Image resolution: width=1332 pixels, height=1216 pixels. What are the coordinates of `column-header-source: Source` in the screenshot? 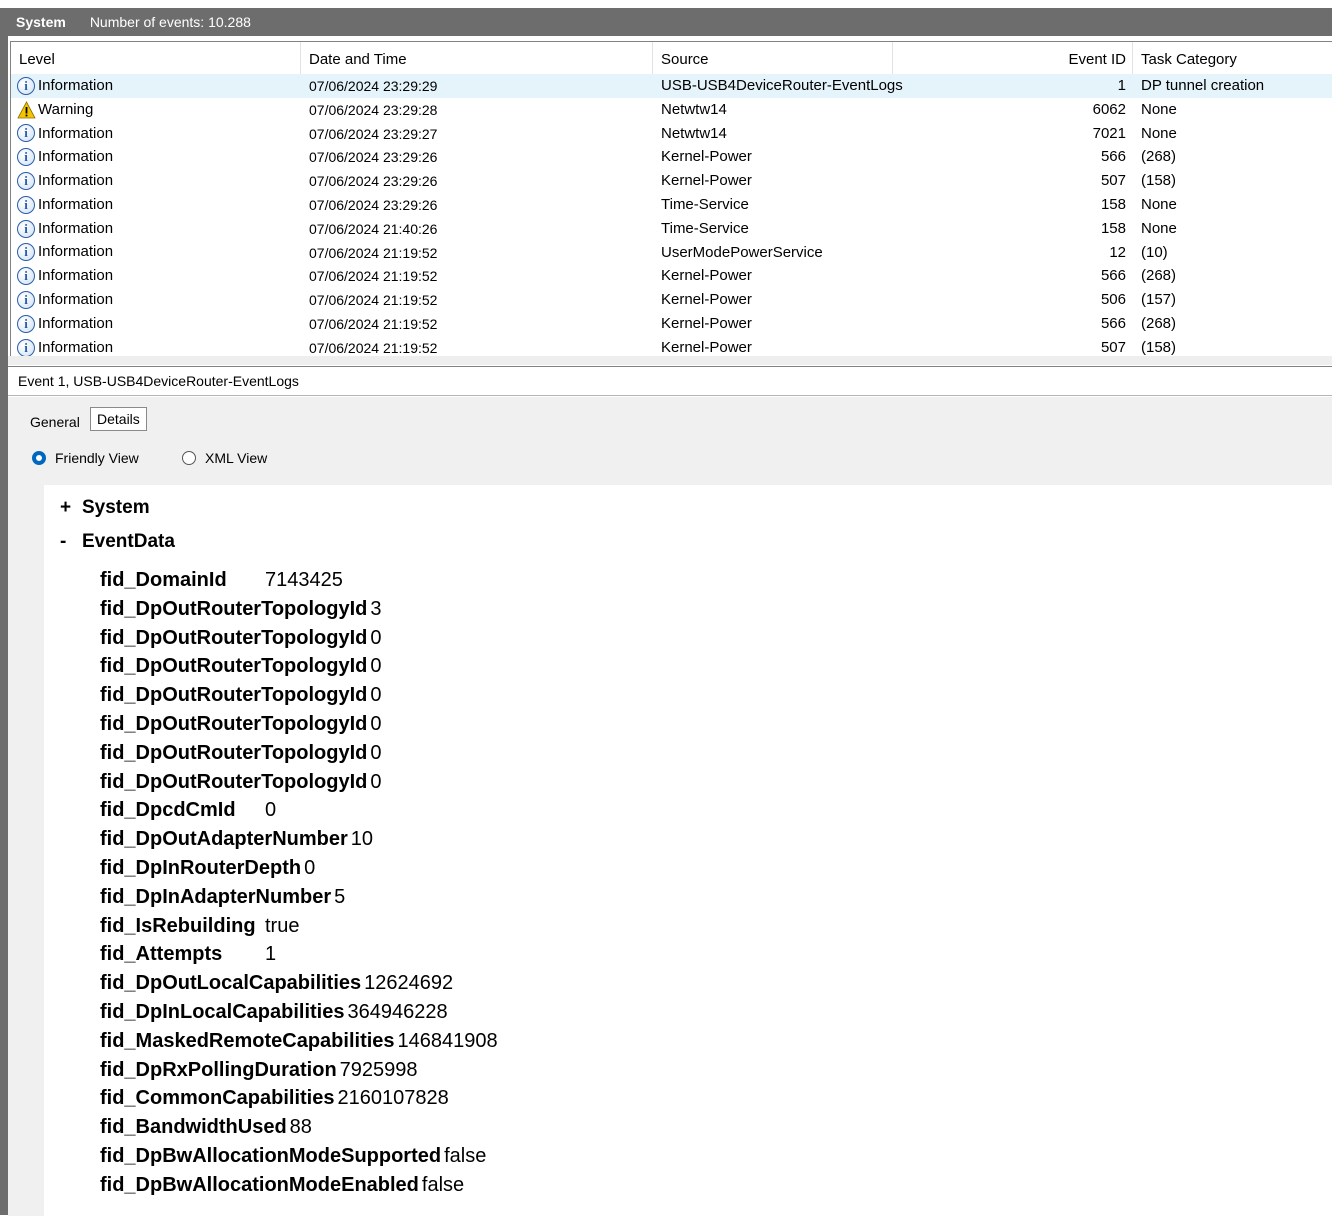 It's located at (773, 58).